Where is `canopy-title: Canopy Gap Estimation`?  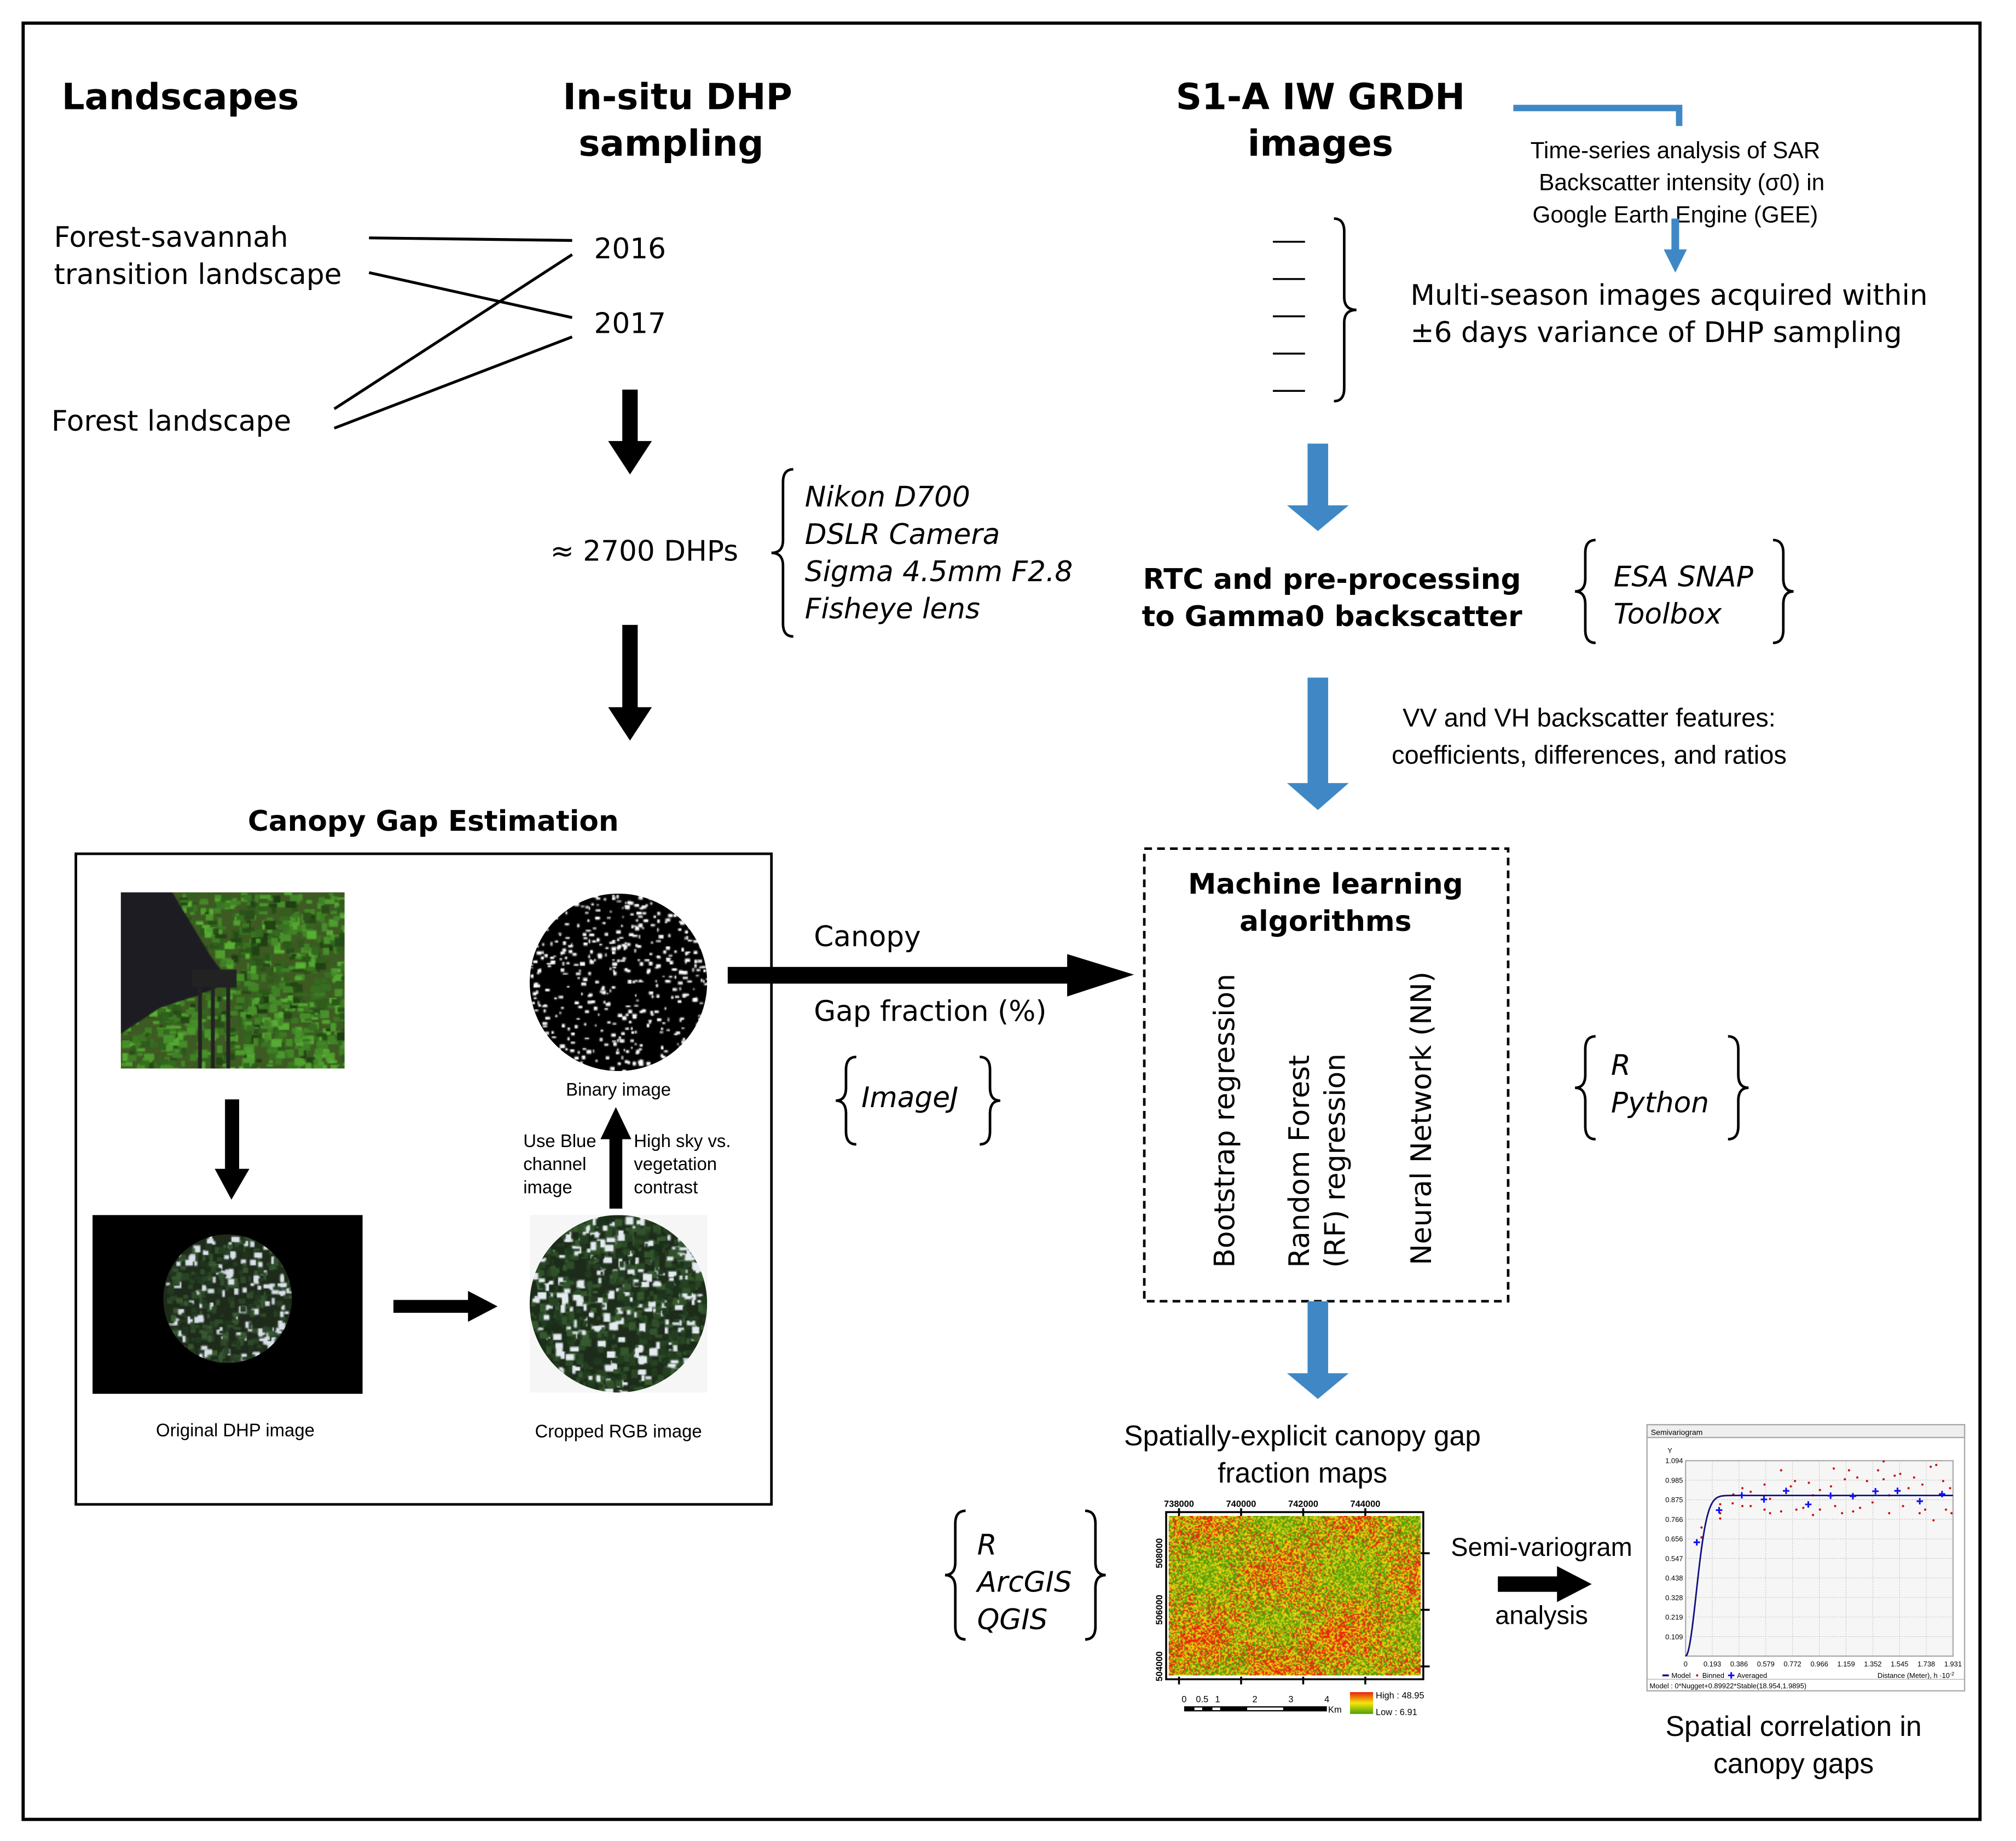 canopy-title: Canopy Gap Estimation is located at coordinates (434, 821).